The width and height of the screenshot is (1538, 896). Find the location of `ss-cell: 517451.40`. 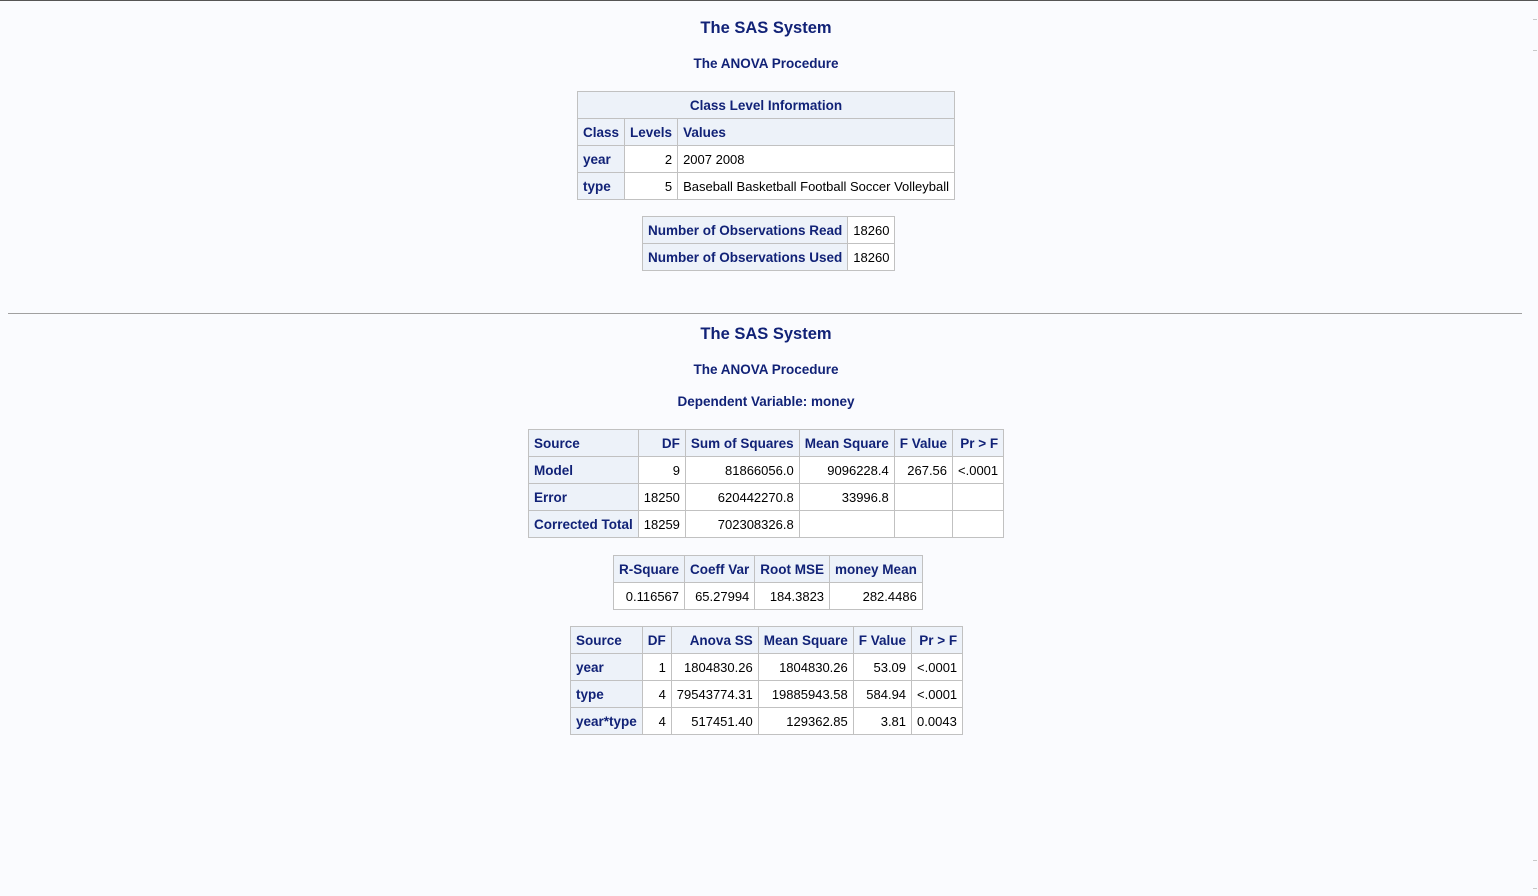

ss-cell: 517451.40 is located at coordinates (714, 721).